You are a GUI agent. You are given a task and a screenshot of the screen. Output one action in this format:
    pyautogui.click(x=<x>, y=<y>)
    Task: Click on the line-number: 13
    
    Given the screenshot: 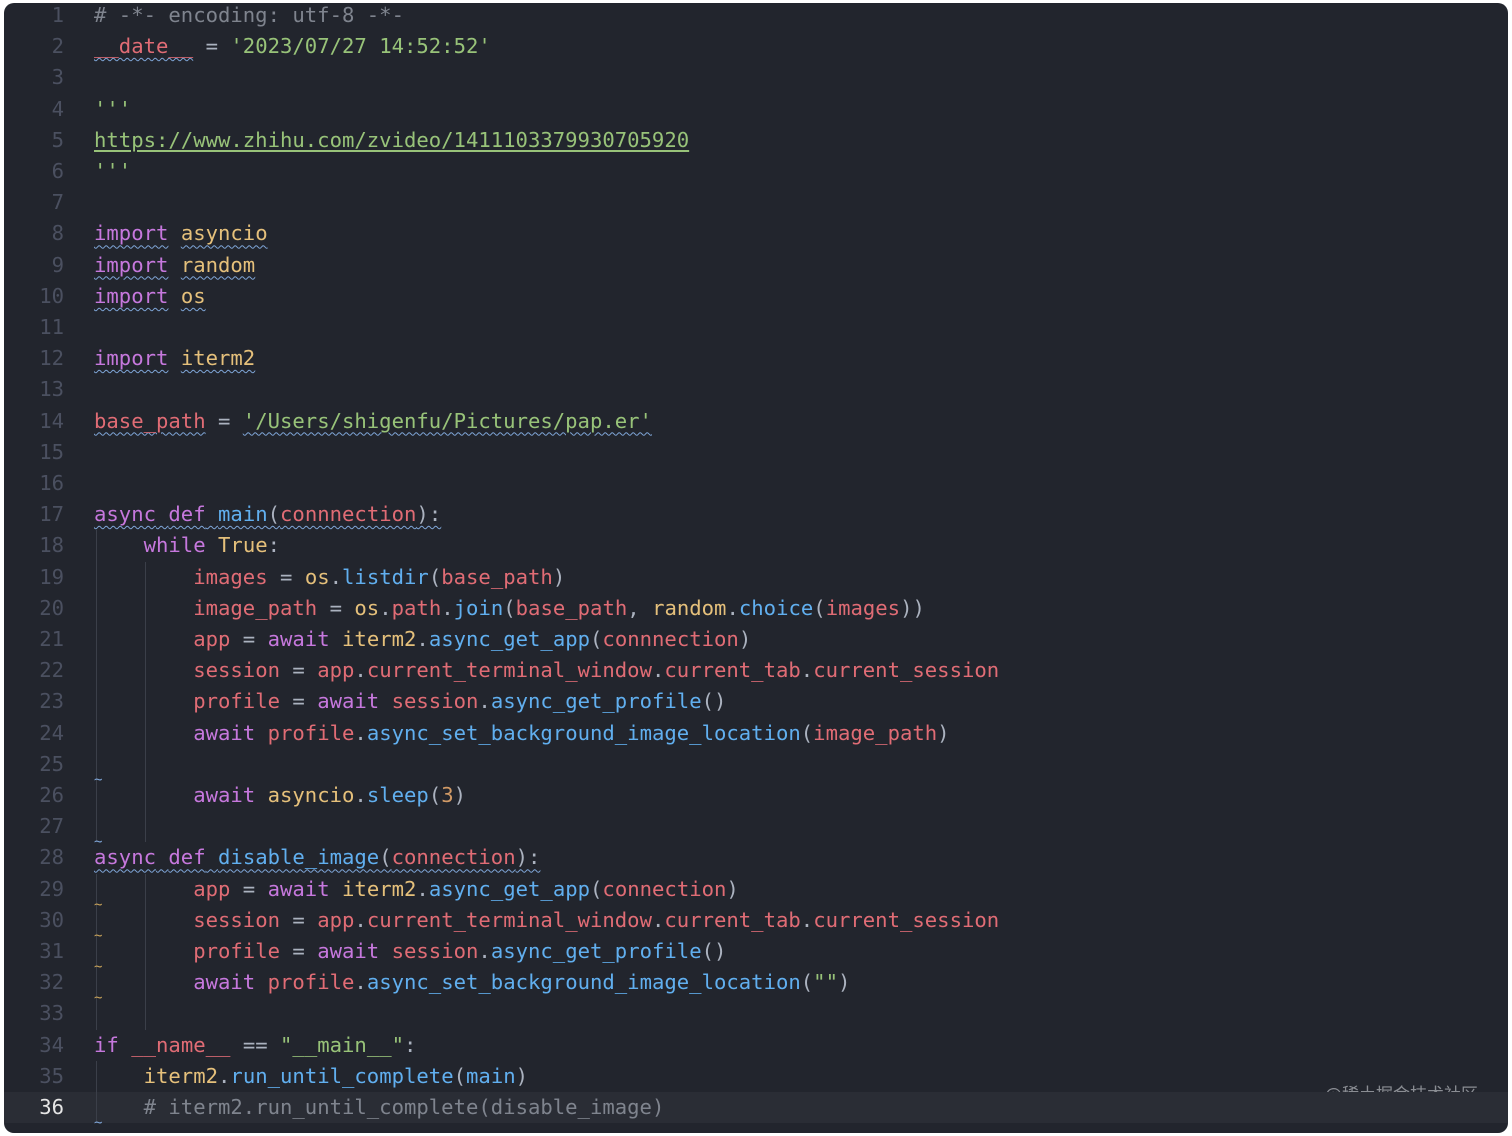 What is the action you would take?
    pyautogui.click(x=51, y=389)
    